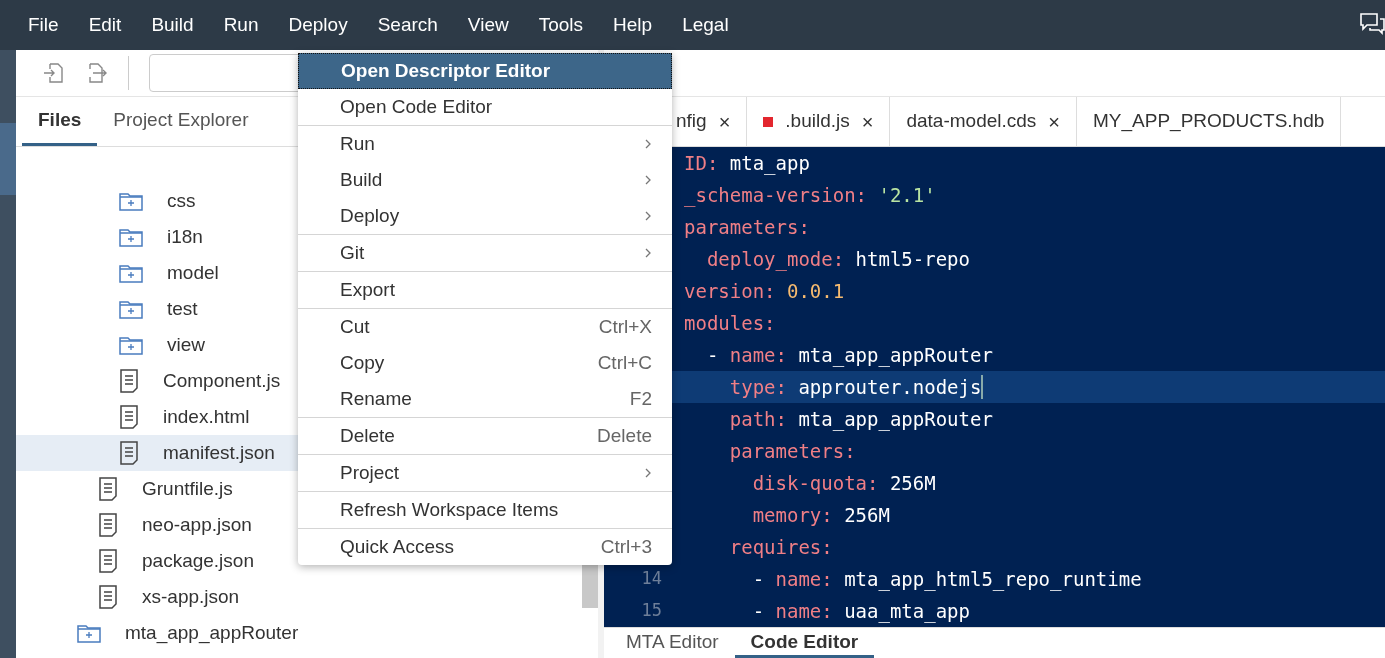 This screenshot has height=658, width=1385. I want to click on code-line: type: approuter.nodejs, so click(855, 387).